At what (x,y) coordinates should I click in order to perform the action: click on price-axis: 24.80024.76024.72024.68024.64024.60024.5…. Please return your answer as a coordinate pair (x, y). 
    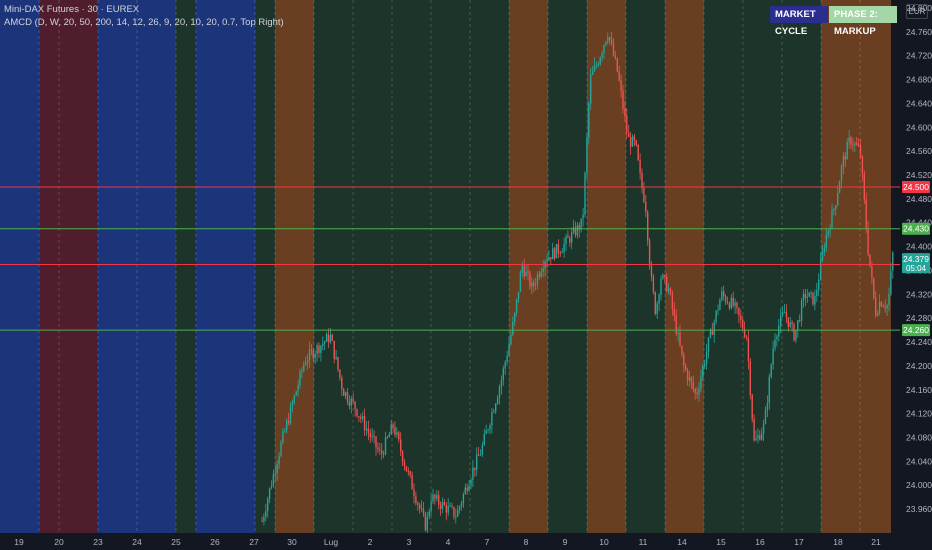
    Looking at the image, I should click on (916, 275).